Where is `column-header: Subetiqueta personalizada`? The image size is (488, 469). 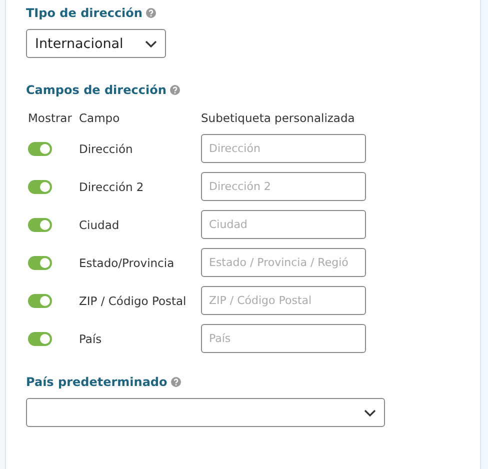 column-header: Subetiqueta personalizada is located at coordinates (278, 118).